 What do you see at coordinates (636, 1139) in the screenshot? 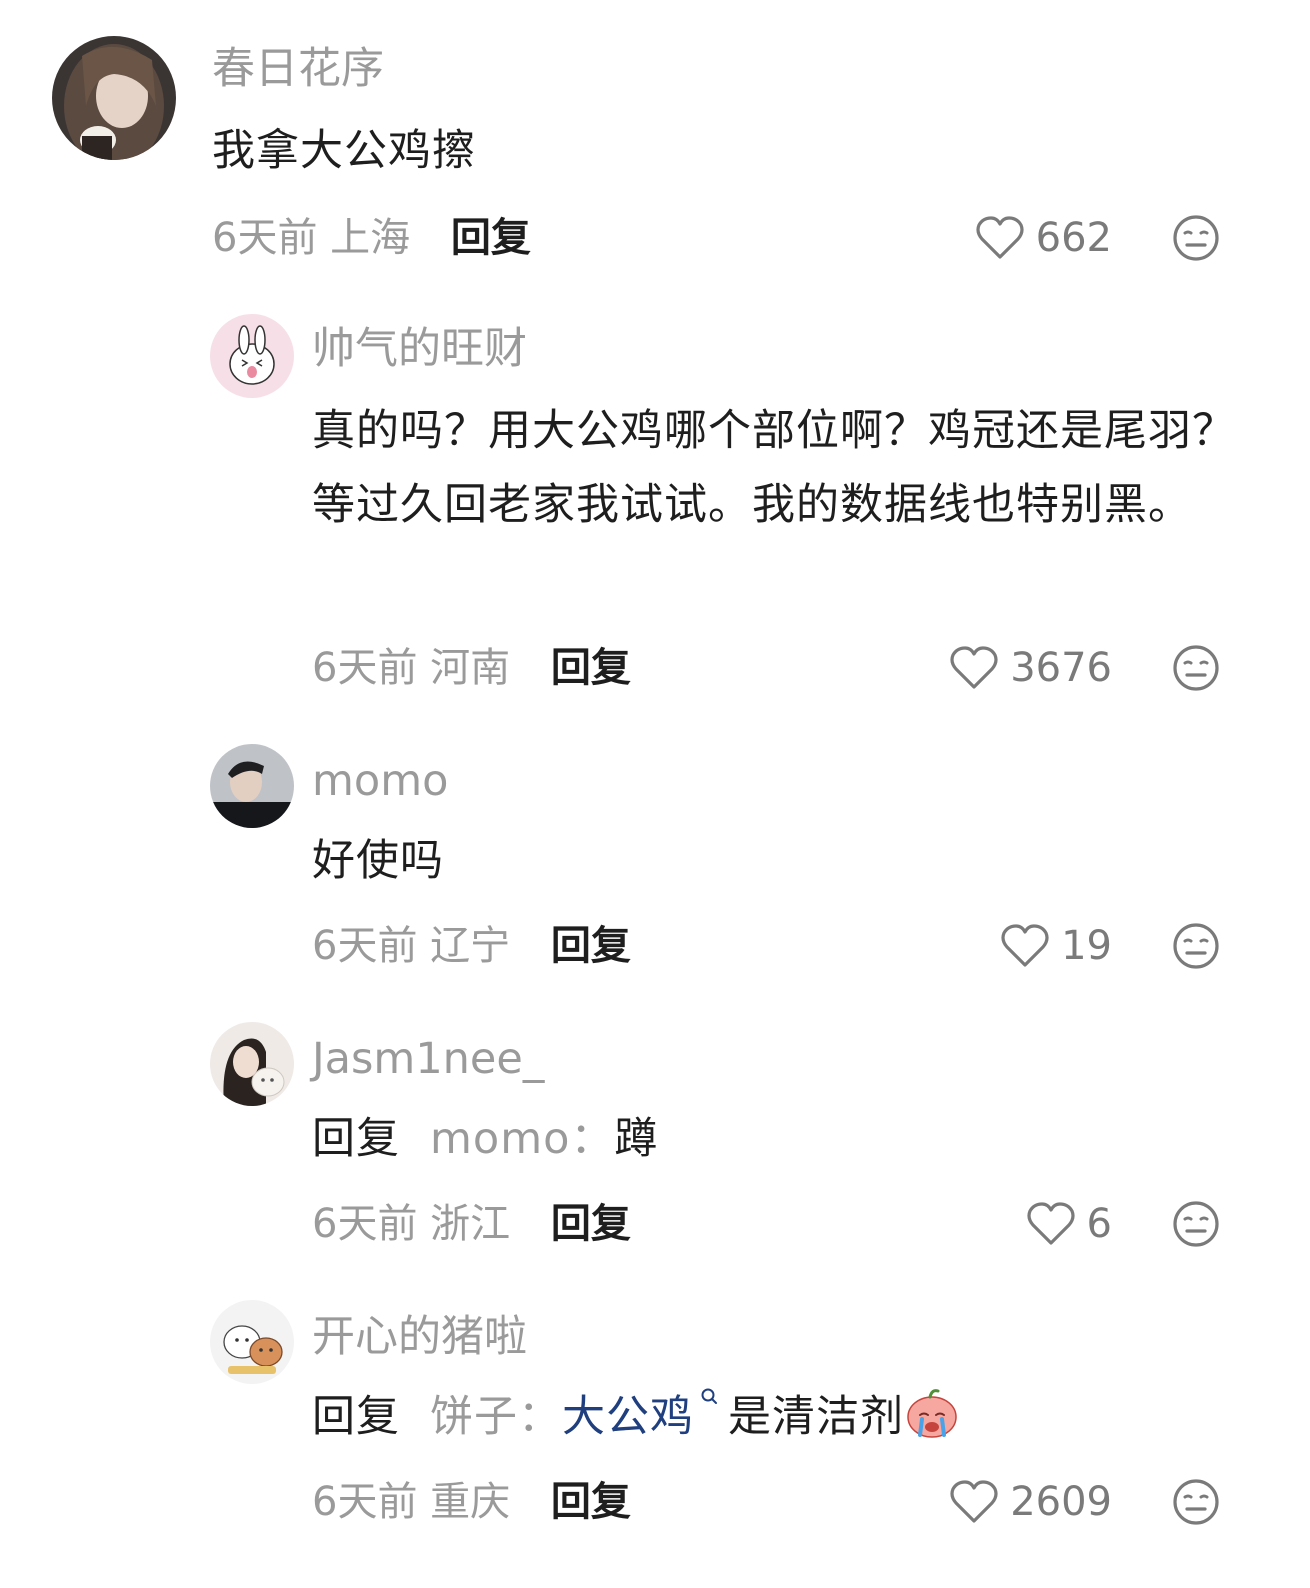
I see `reply-text: 蹲` at bounding box center [636, 1139].